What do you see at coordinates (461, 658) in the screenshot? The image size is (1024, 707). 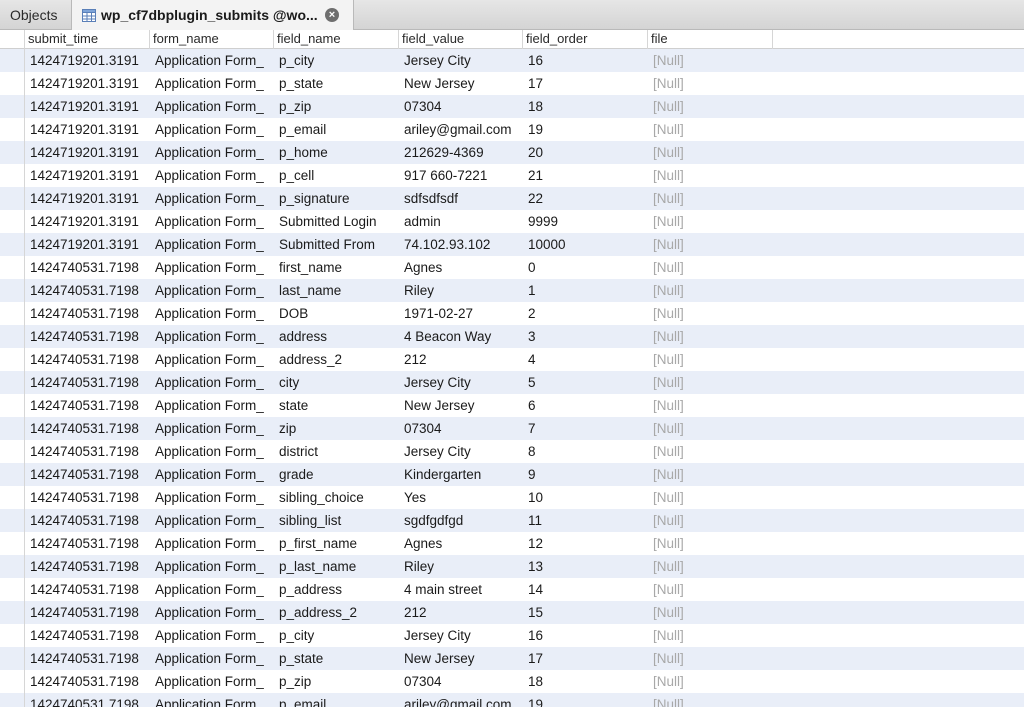 I see `cell-field-value: New Jersey` at bounding box center [461, 658].